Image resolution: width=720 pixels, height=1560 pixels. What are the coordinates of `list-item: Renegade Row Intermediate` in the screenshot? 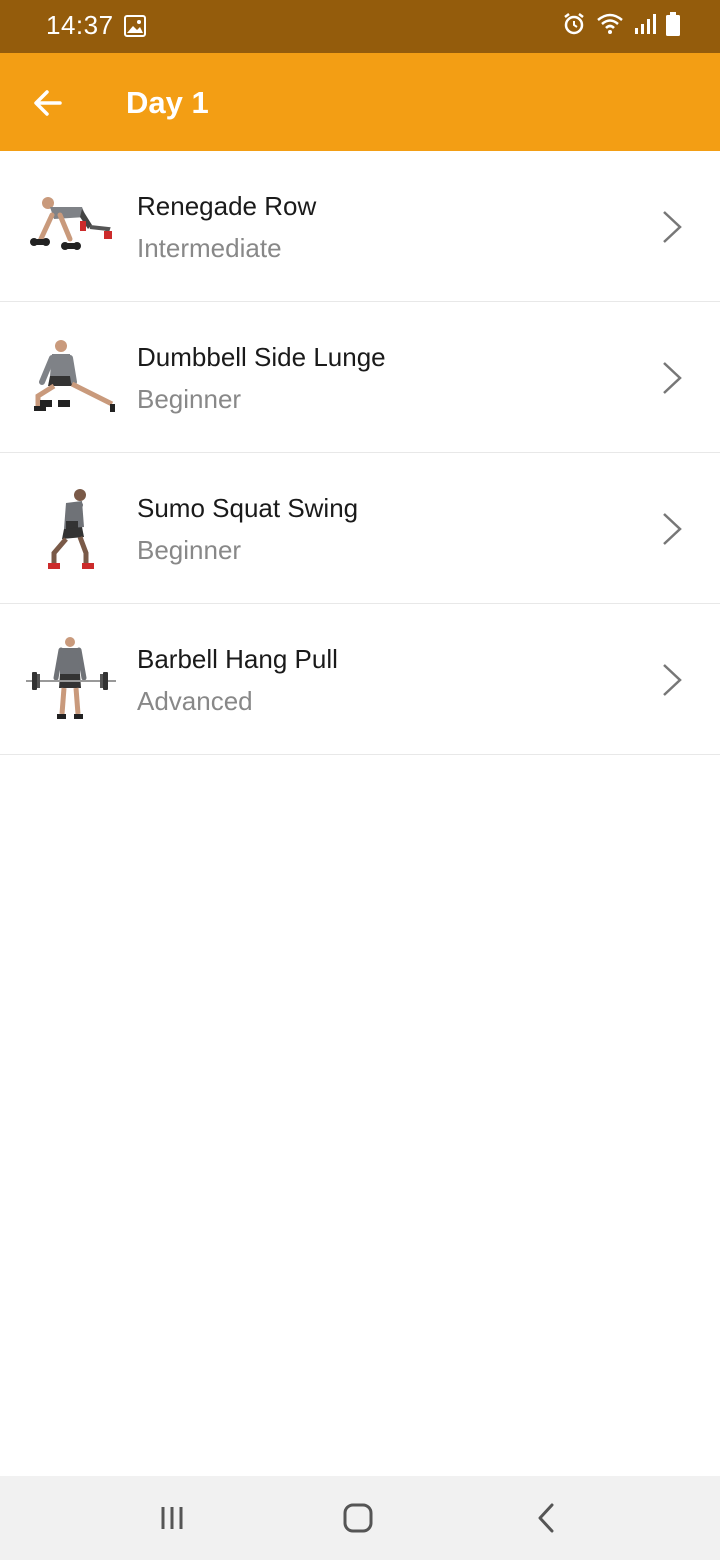 It's located at (360, 226).